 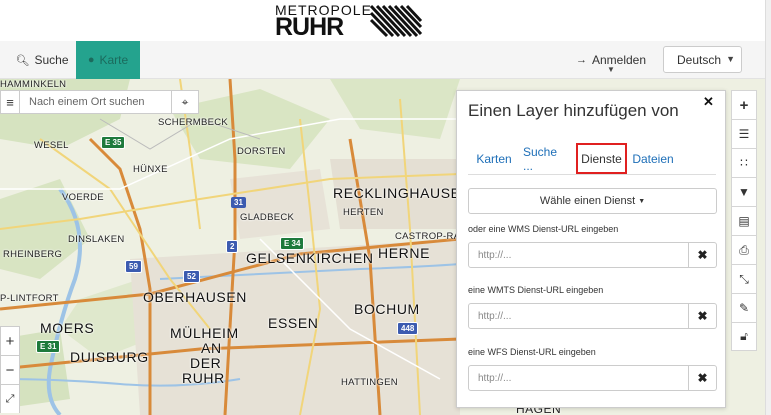 What do you see at coordinates (238, 202) in the screenshot?
I see `road-shield: 31` at bounding box center [238, 202].